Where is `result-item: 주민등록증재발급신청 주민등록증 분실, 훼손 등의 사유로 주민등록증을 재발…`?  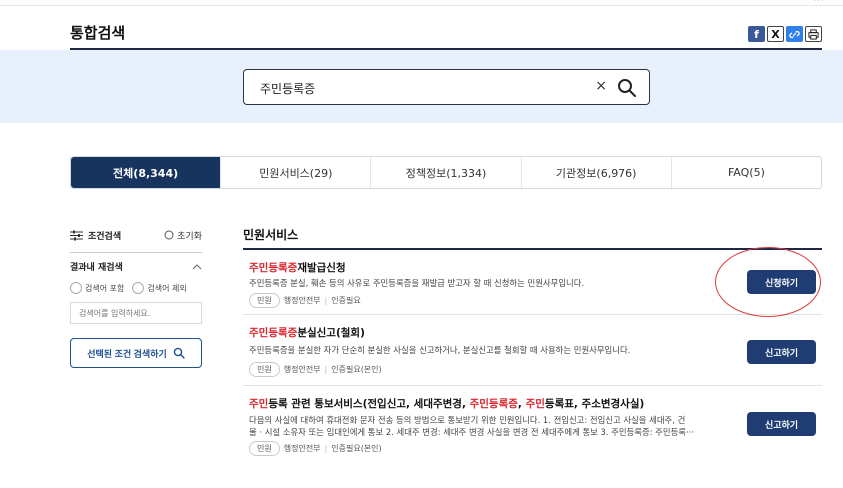 result-item: 주민등록증재발급신청 주민등록증 분실, 훼손 등의 사유로 주민등록증을 재발… is located at coordinates (532, 282).